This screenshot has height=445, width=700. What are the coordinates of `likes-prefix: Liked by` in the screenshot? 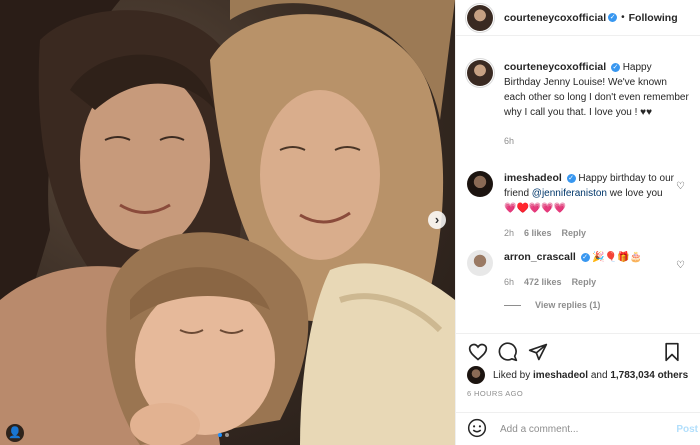 It's located at (512, 375).